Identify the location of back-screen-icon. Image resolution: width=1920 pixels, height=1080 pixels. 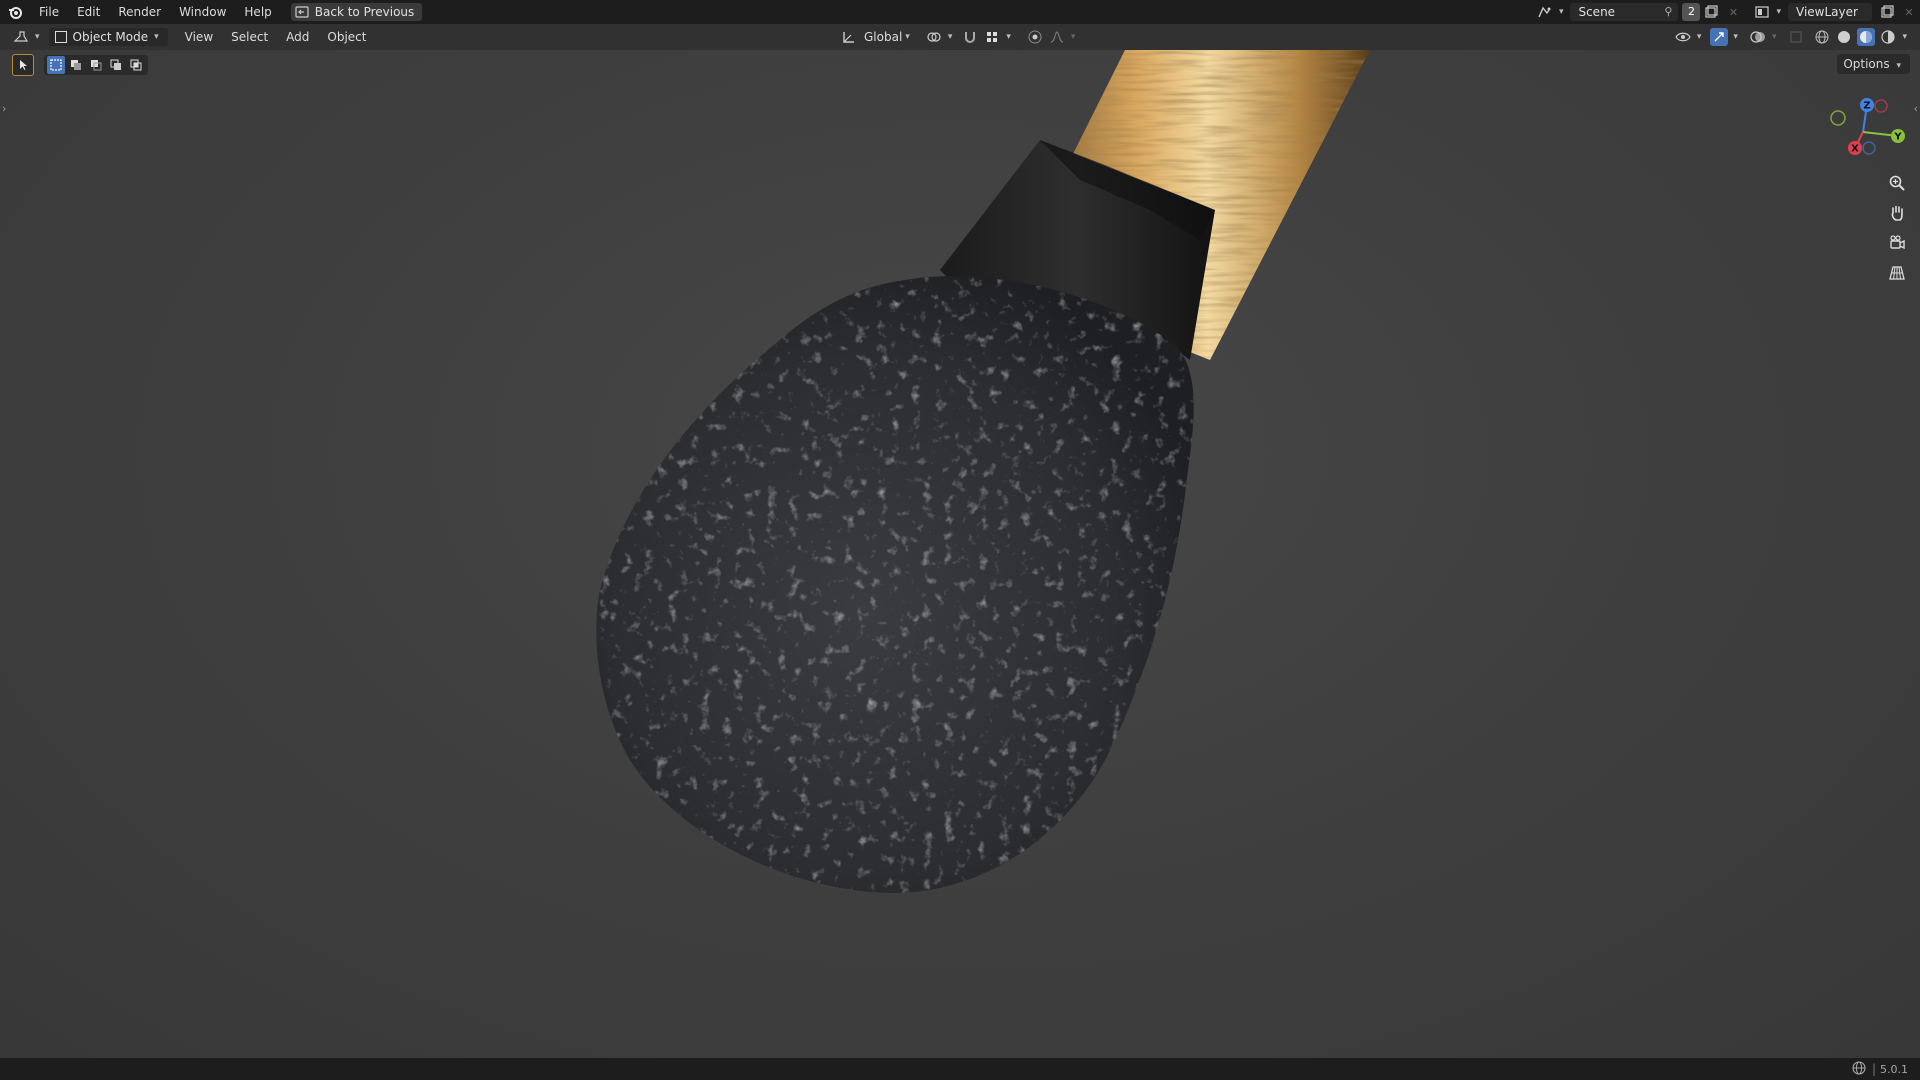
(302, 12).